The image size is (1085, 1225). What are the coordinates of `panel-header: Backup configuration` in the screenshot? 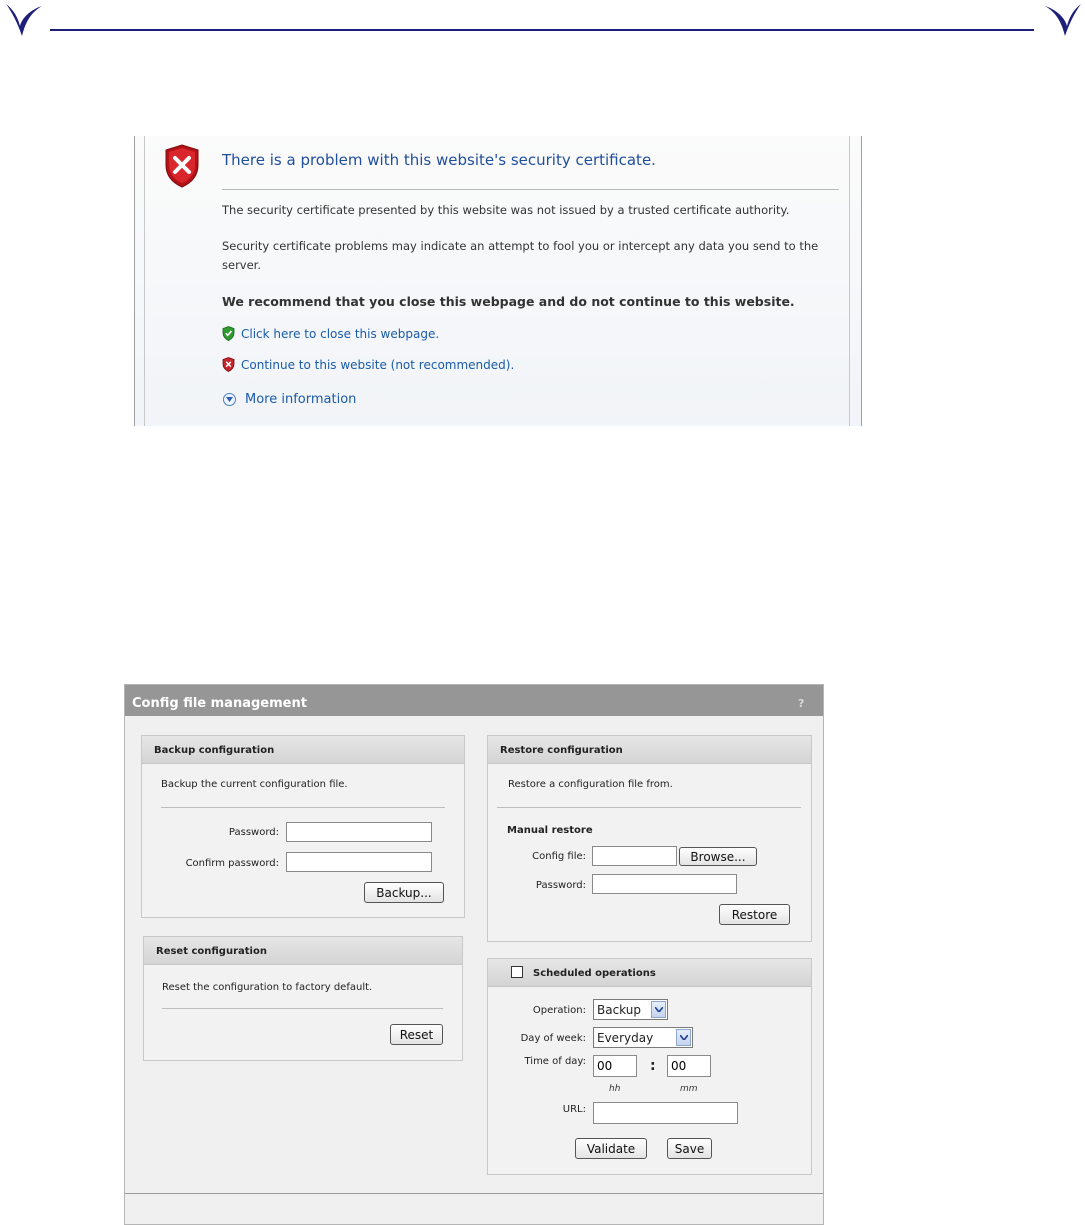 It's located at (303, 750).